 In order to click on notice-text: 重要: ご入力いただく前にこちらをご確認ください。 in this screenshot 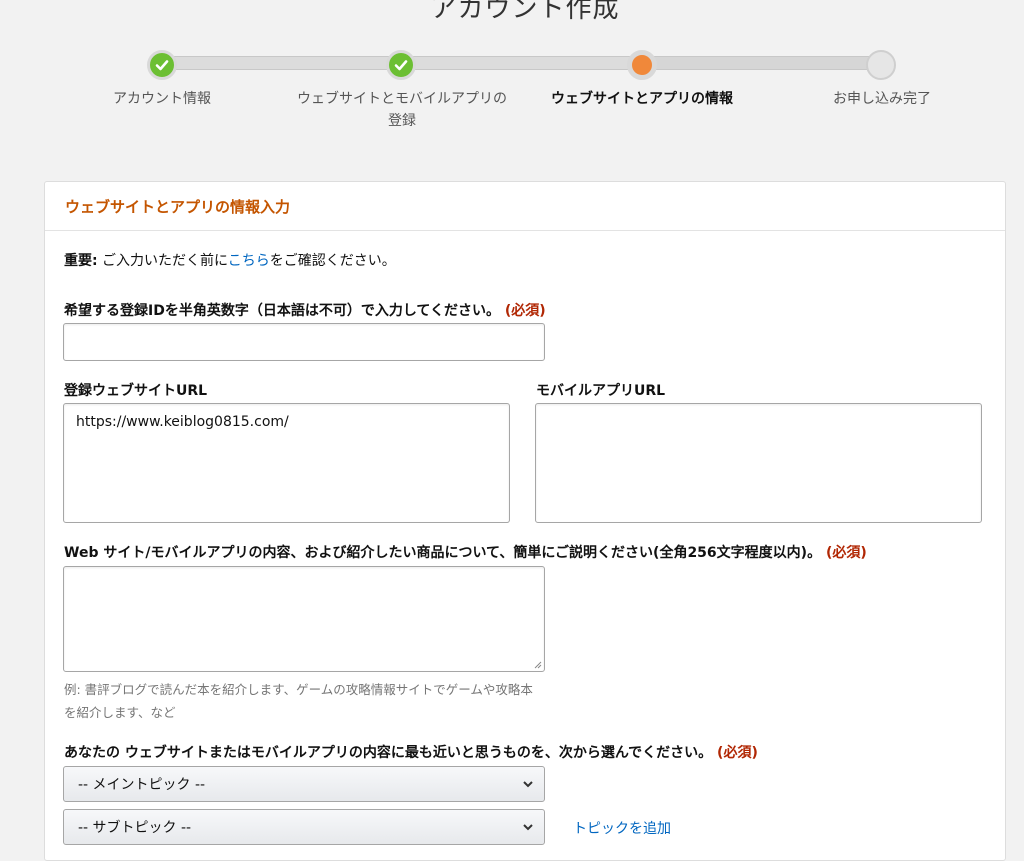, I will do `click(230, 260)`.